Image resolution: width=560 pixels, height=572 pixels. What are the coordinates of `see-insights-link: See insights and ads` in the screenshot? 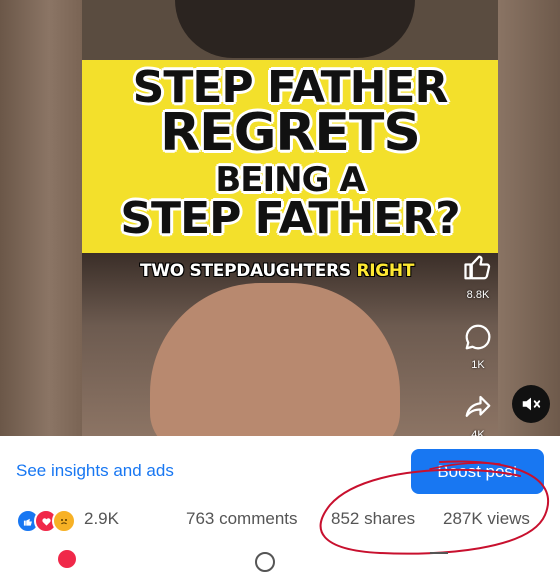 It's located at (95, 471).